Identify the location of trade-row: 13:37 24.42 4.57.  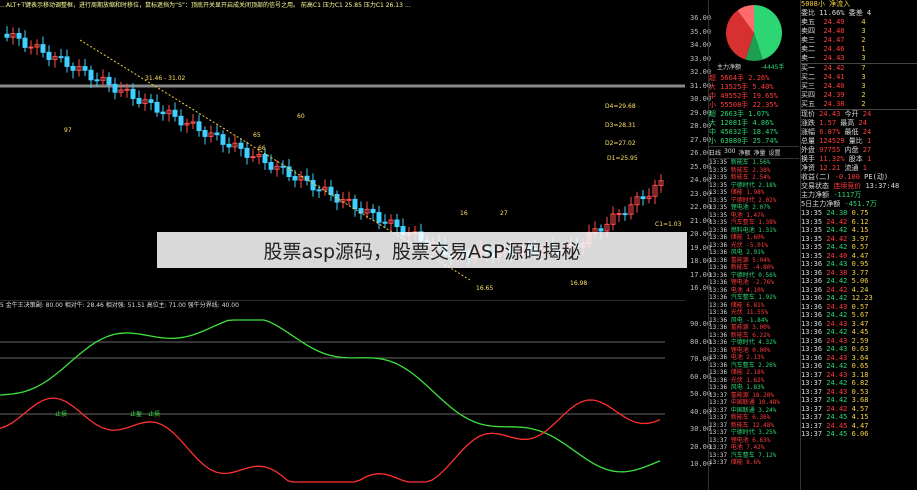
(835, 408).